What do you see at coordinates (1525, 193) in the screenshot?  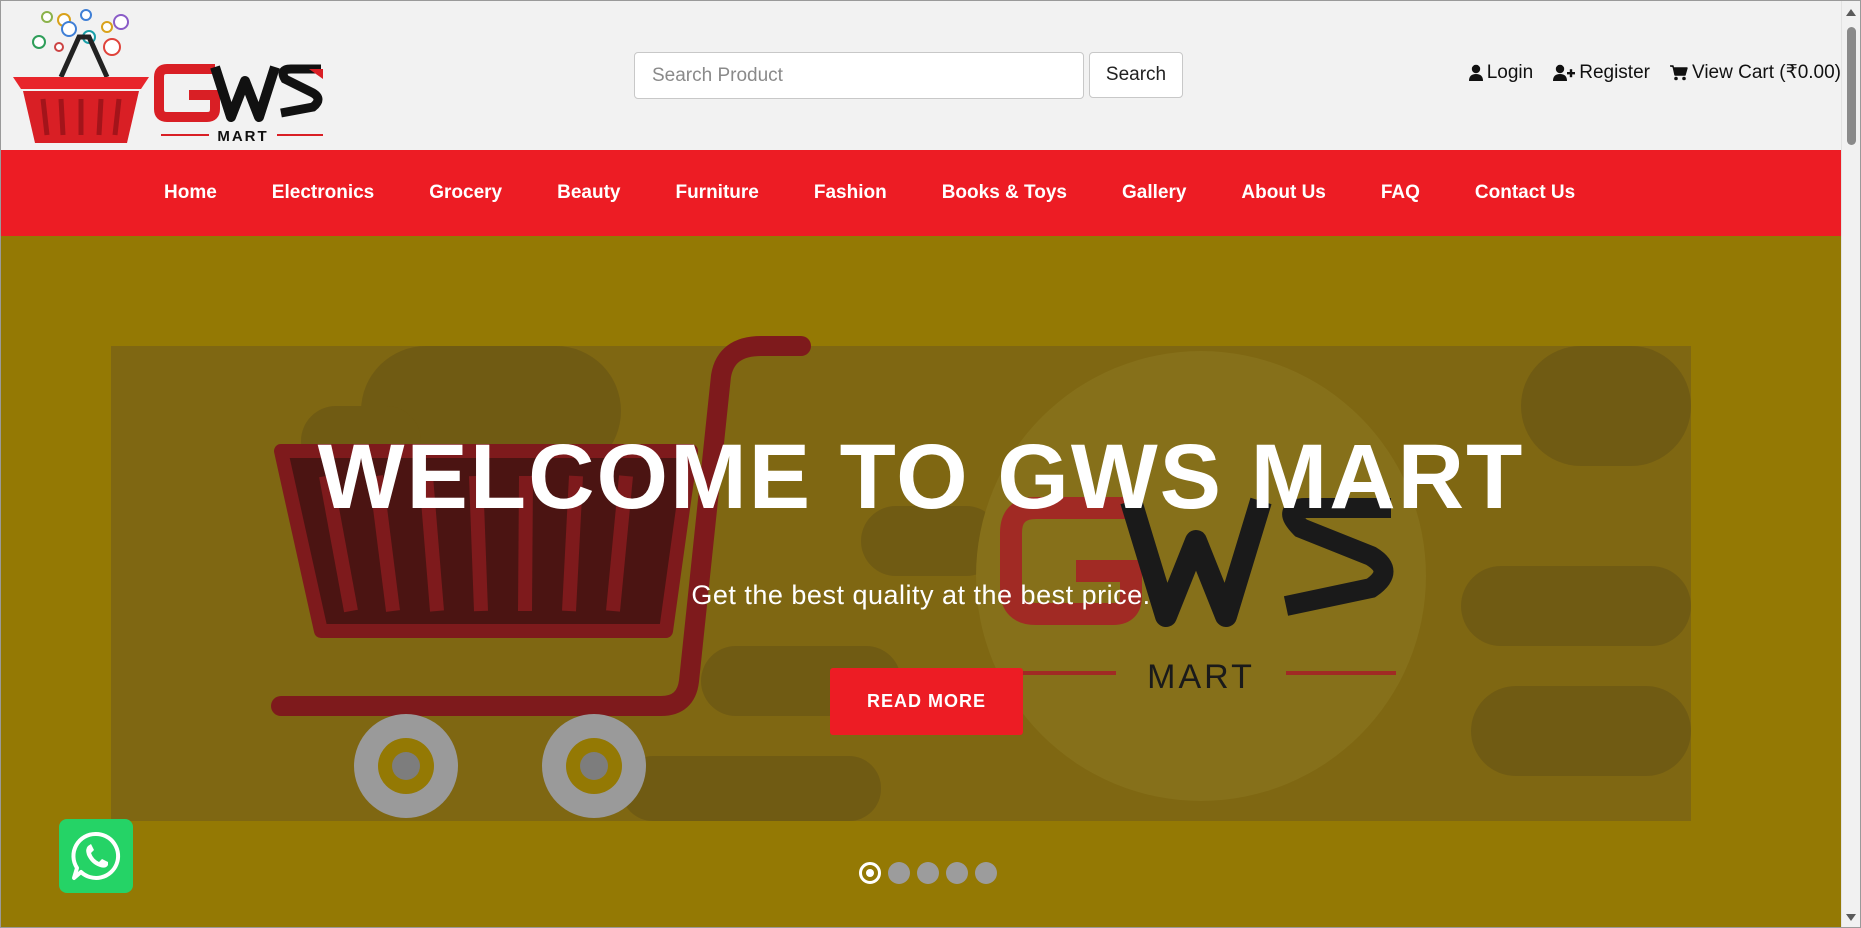 I see `nav-item-contact-us: Contact Us` at bounding box center [1525, 193].